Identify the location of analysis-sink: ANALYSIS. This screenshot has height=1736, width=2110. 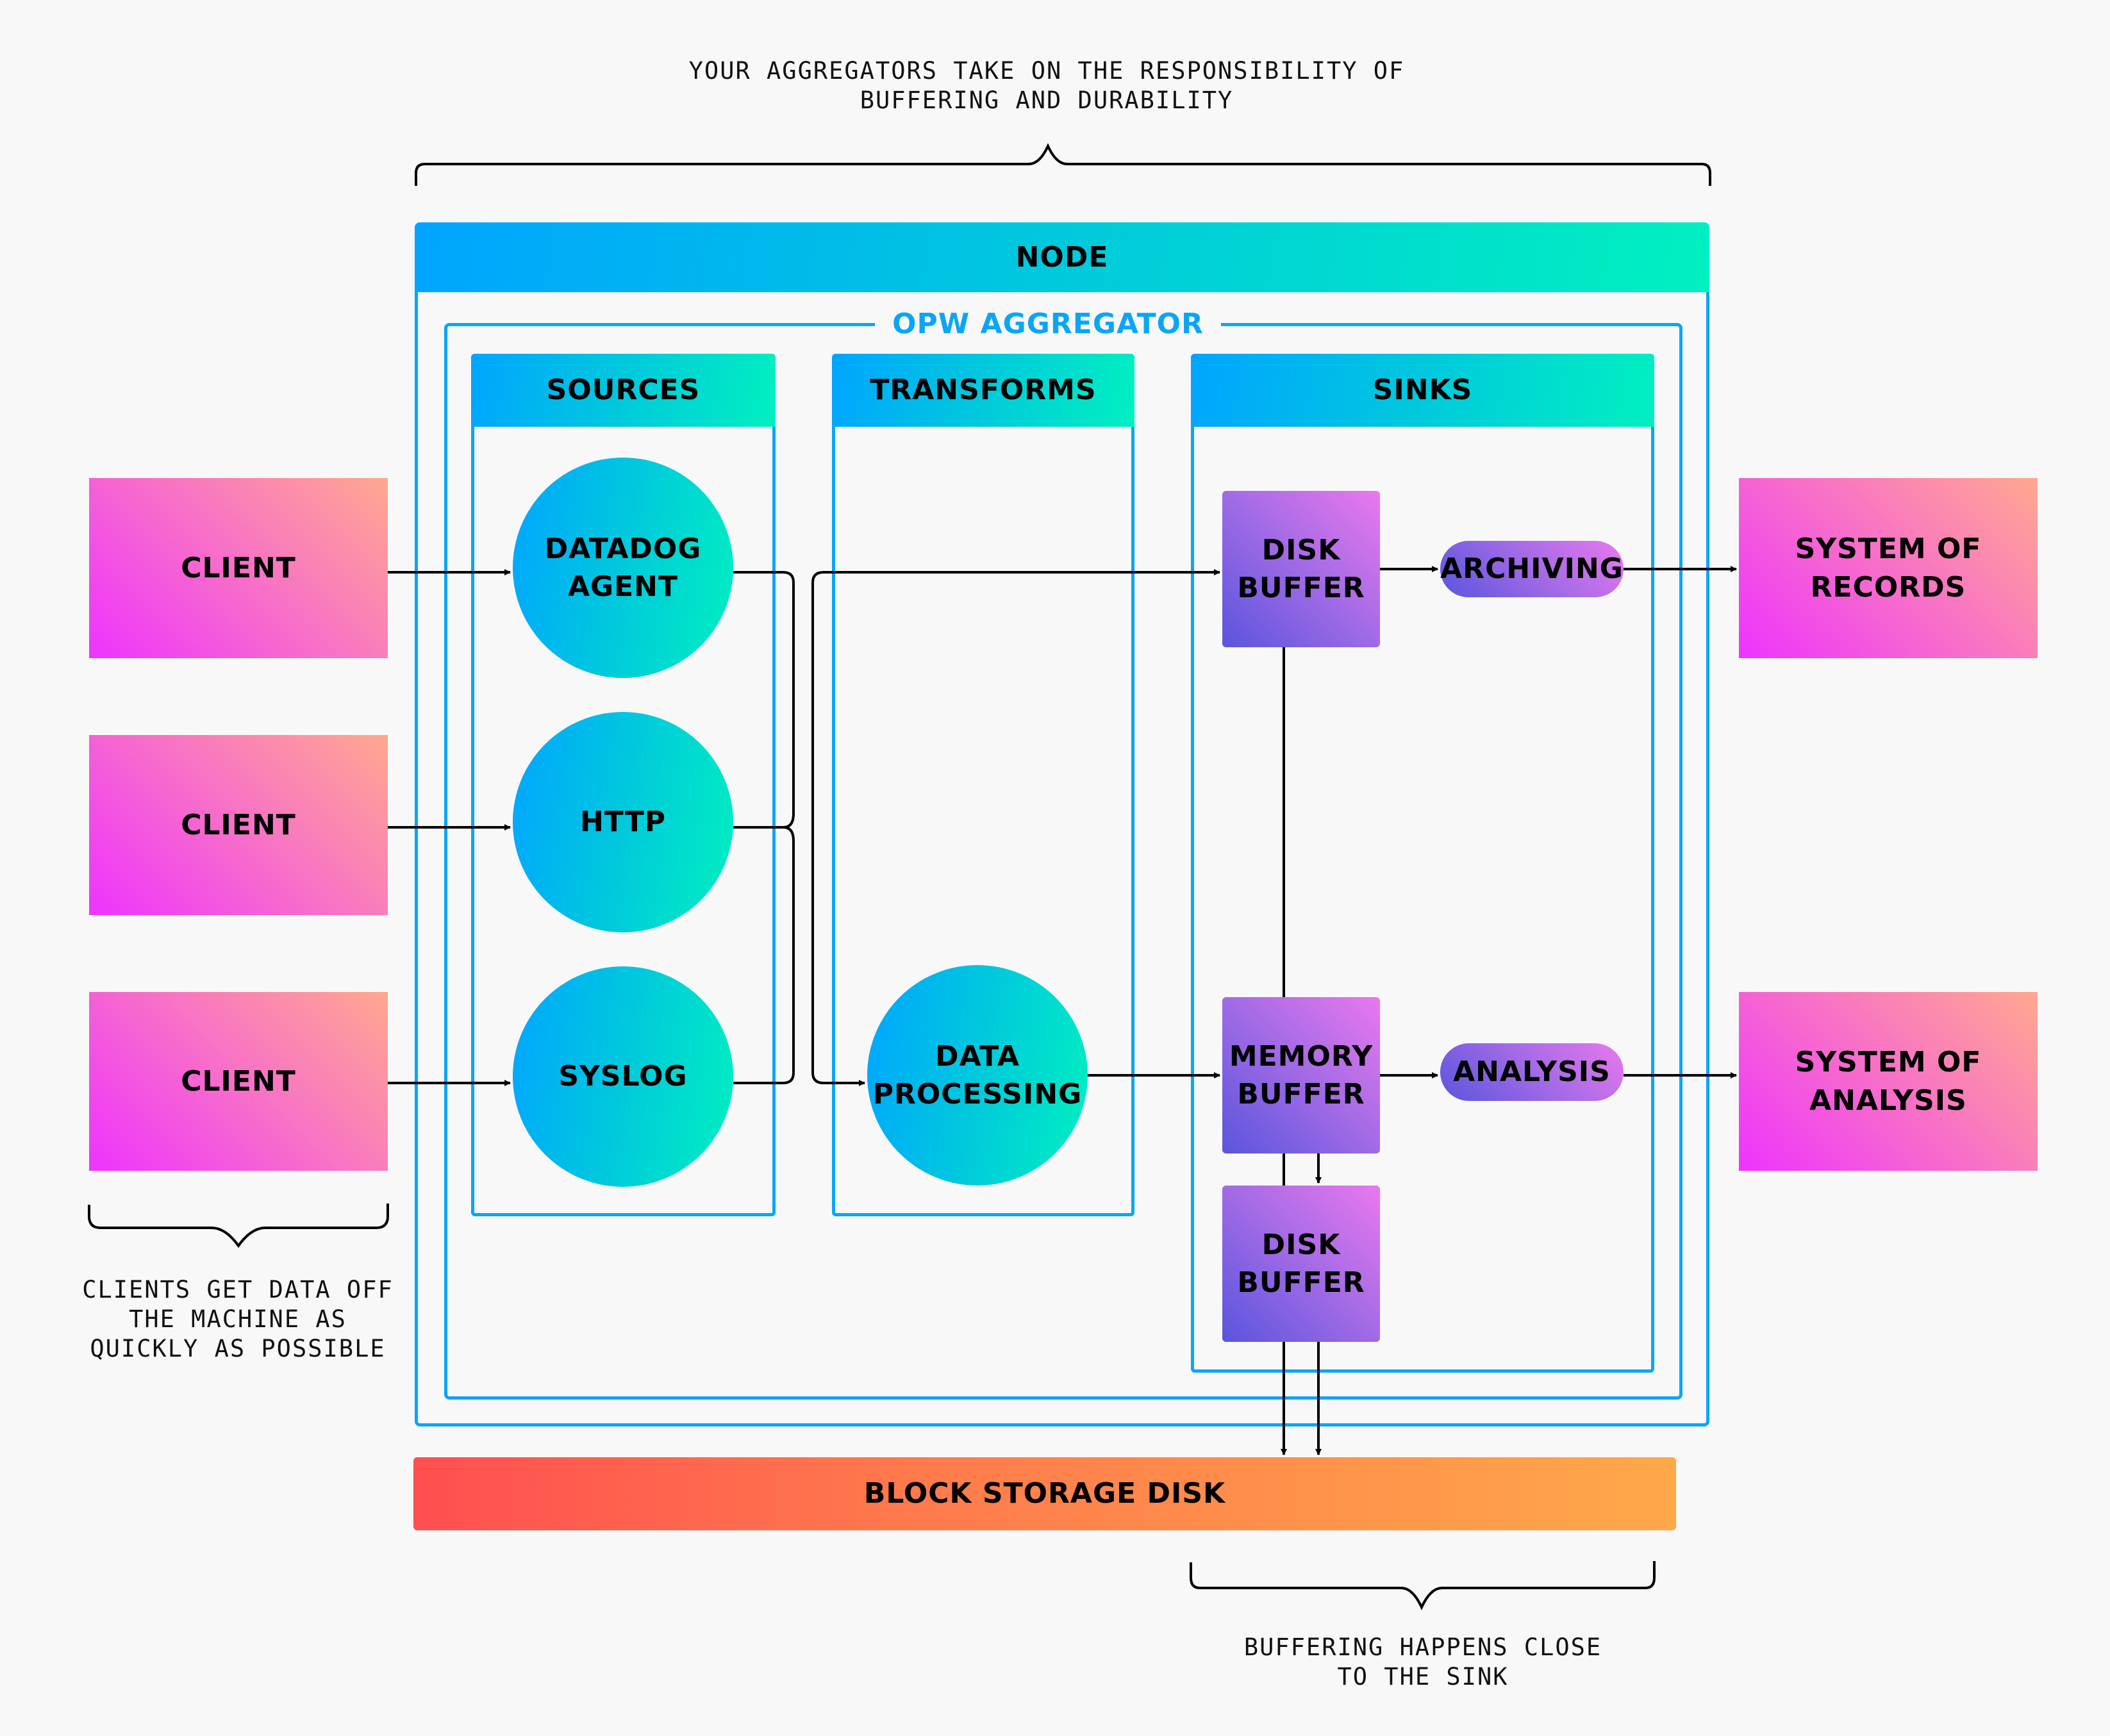
(1532, 1072).